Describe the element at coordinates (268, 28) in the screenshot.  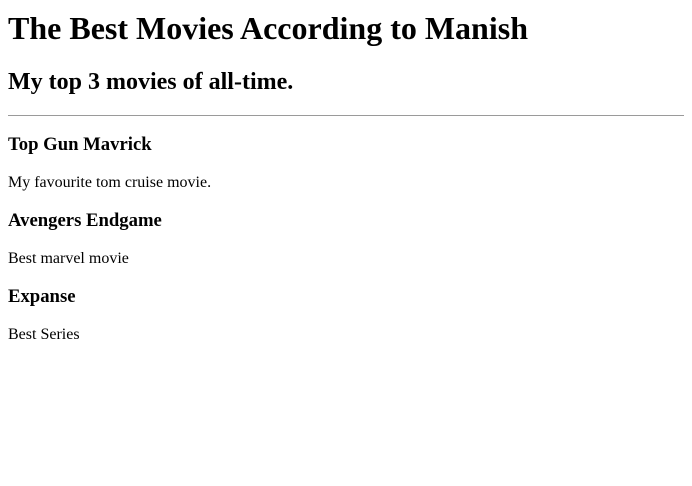
I see `page-title: The Best Movies According to Manish` at that location.